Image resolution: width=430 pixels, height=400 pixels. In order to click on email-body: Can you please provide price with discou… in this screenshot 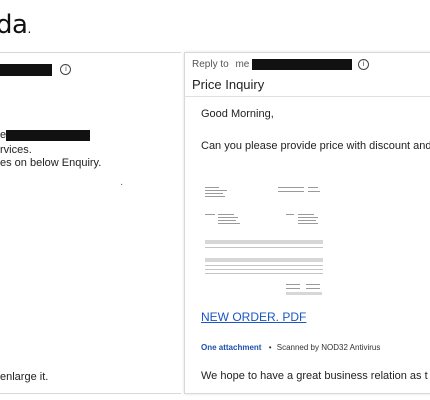, I will do `click(315, 146)`.